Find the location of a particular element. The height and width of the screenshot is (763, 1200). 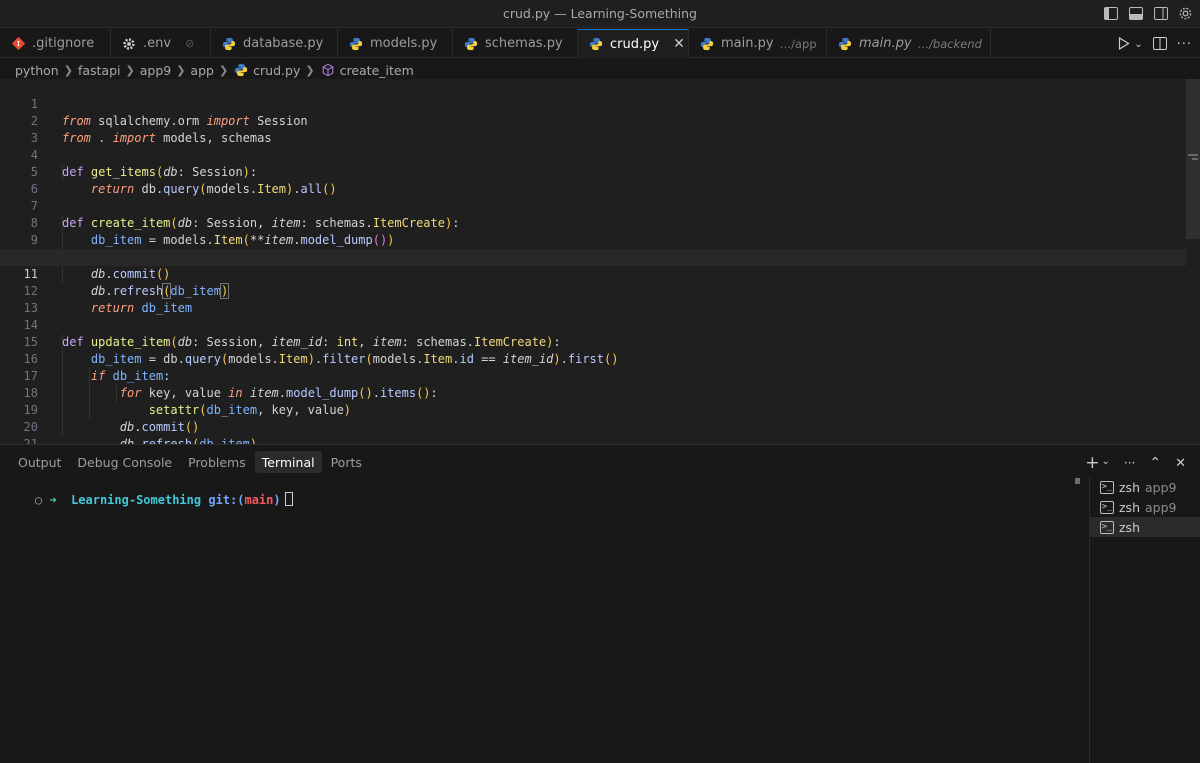

code-line: 22 is located at coordinates (593, 440).